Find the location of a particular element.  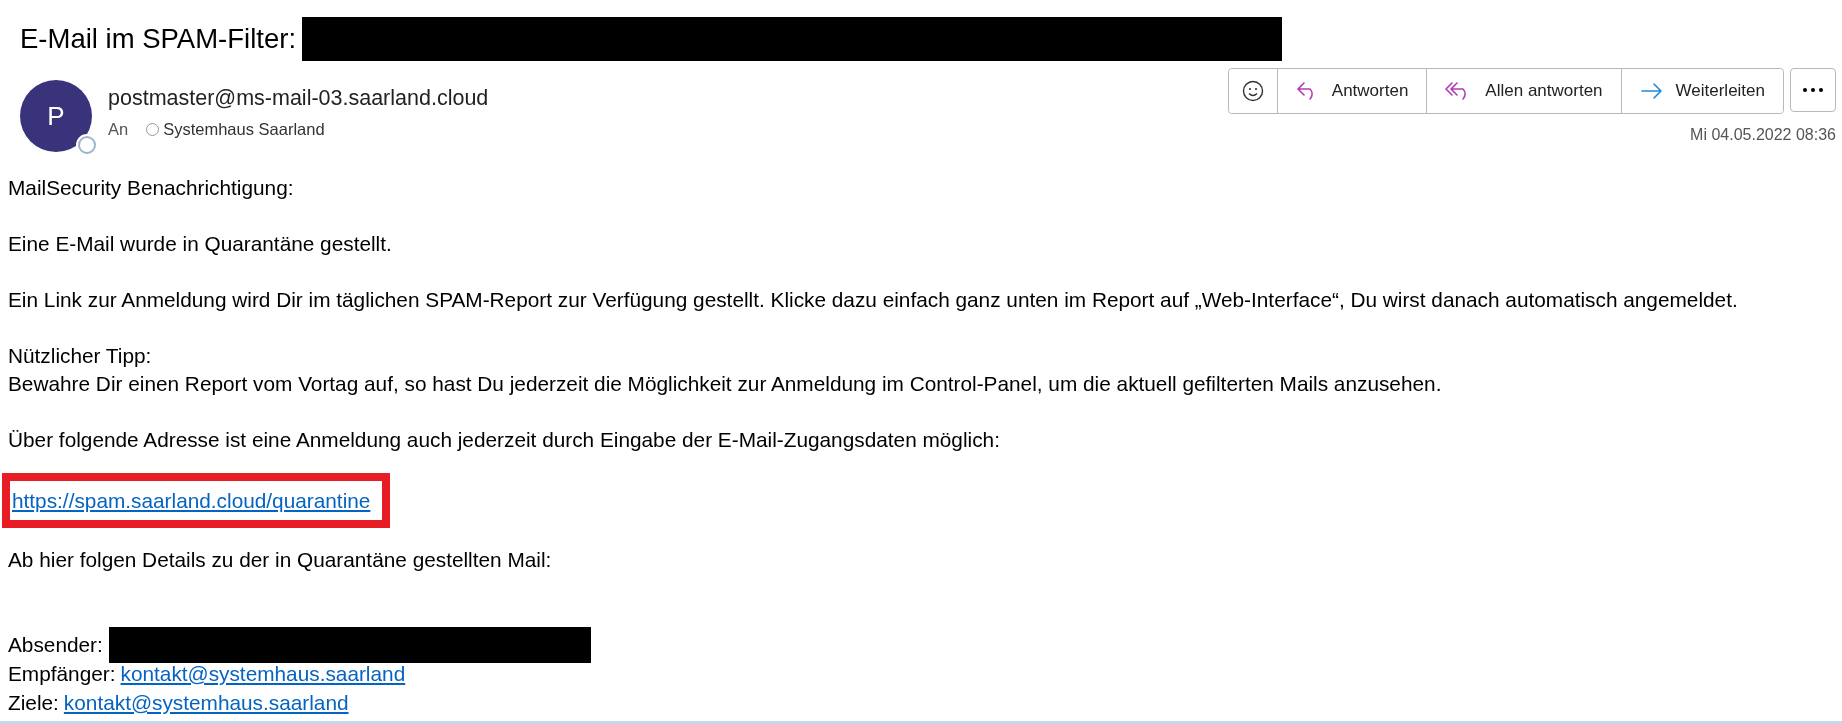

body-text: Ab hier folgen Details zu der in Quarantäne gestellten Mail: is located at coordinates (280, 560).